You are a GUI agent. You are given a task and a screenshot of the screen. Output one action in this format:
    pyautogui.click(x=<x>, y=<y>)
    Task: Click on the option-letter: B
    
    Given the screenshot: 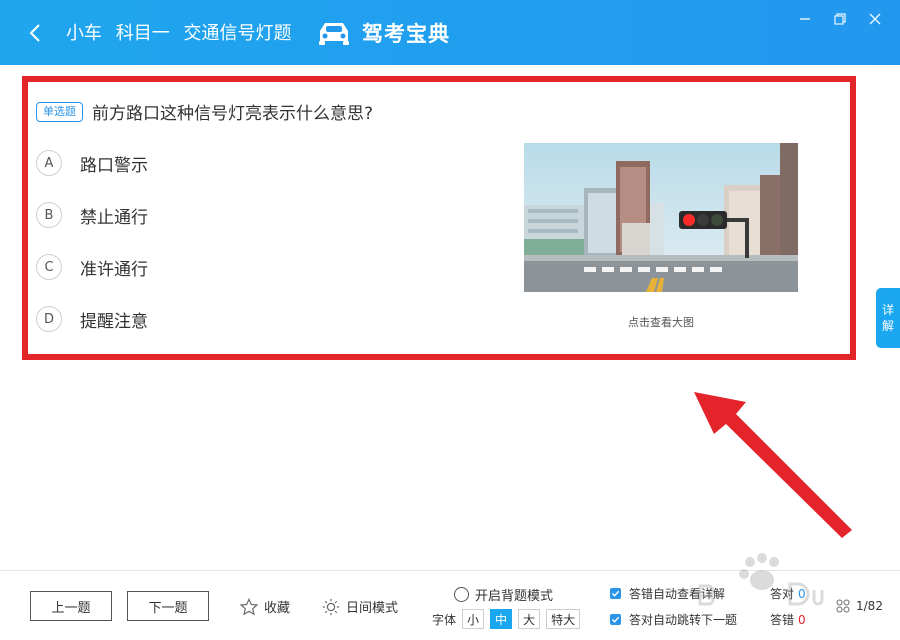 What is the action you would take?
    pyautogui.click(x=49, y=215)
    